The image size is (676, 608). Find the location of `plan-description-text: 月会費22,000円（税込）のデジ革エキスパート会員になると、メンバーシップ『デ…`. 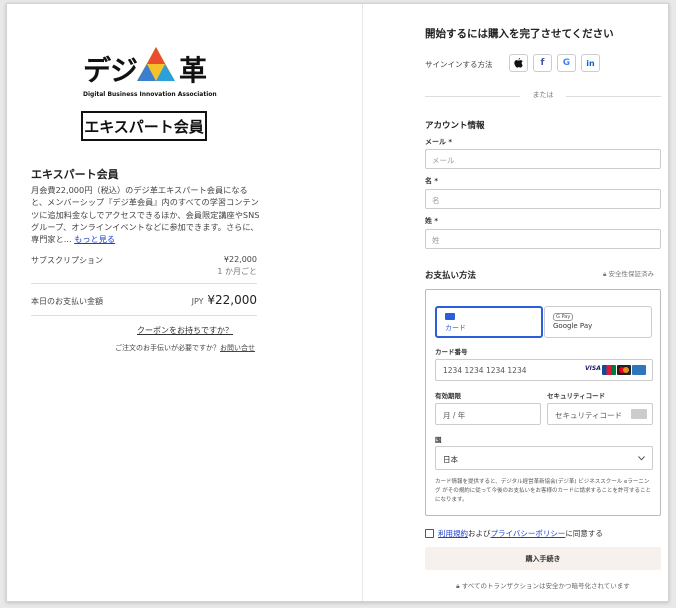

plan-description-text: 月会費22,000円（税込）のデジ革エキスパート会員になると、メンバーシップ『デ… is located at coordinates (145, 215).